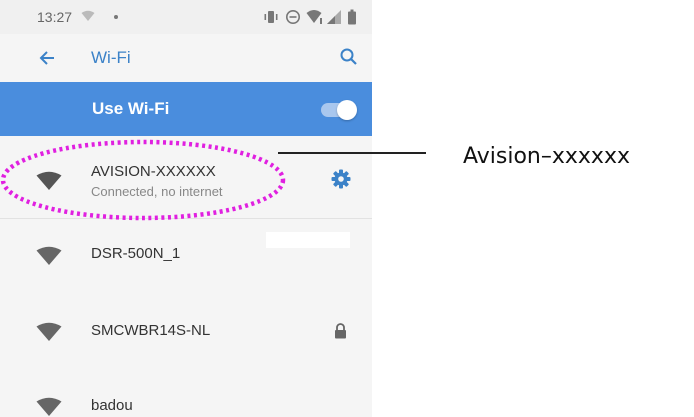 The image size is (694, 417). What do you see at coordinates (352, 153) in the screenshot?
I see `callout-line` at bounding box center [352, 153].